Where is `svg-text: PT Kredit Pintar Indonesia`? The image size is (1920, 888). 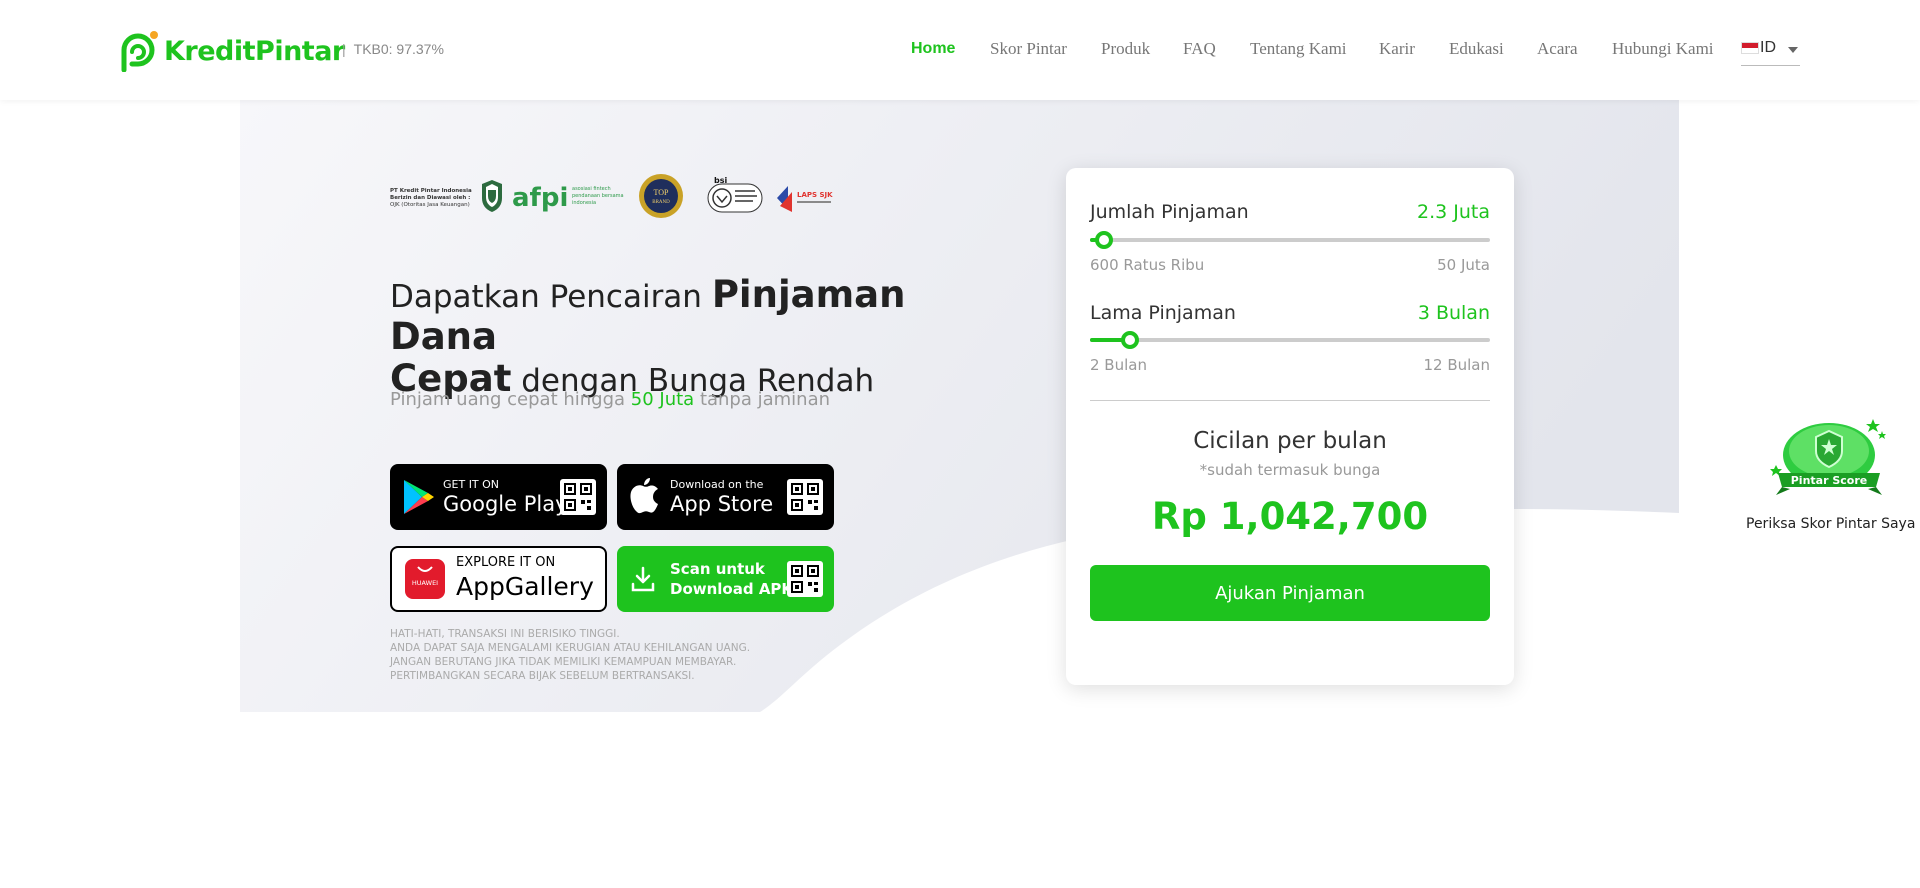 svg-text: PT Kredit Pintar Indonesia is located at coordinates (431, 191).